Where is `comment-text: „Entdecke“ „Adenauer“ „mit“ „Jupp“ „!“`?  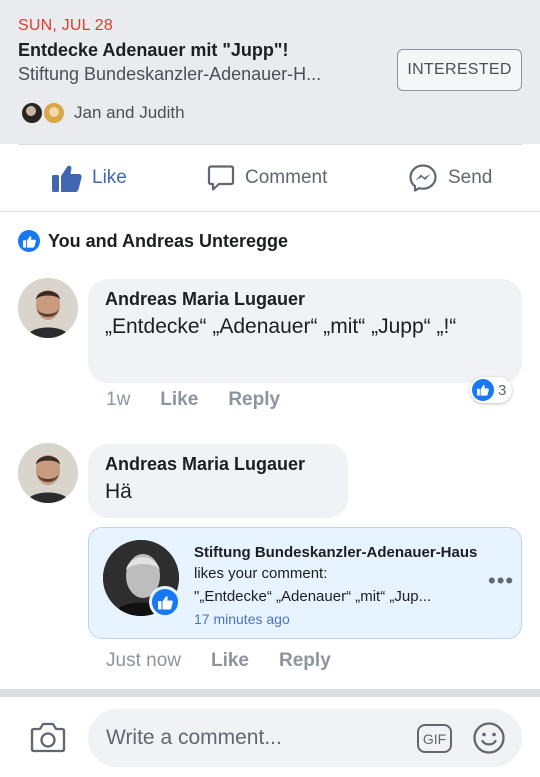
comment-text: „Entdecke“ „Adenauer“ „mit“ „Jupp“ „!“ is located at coordinates (281, 326).